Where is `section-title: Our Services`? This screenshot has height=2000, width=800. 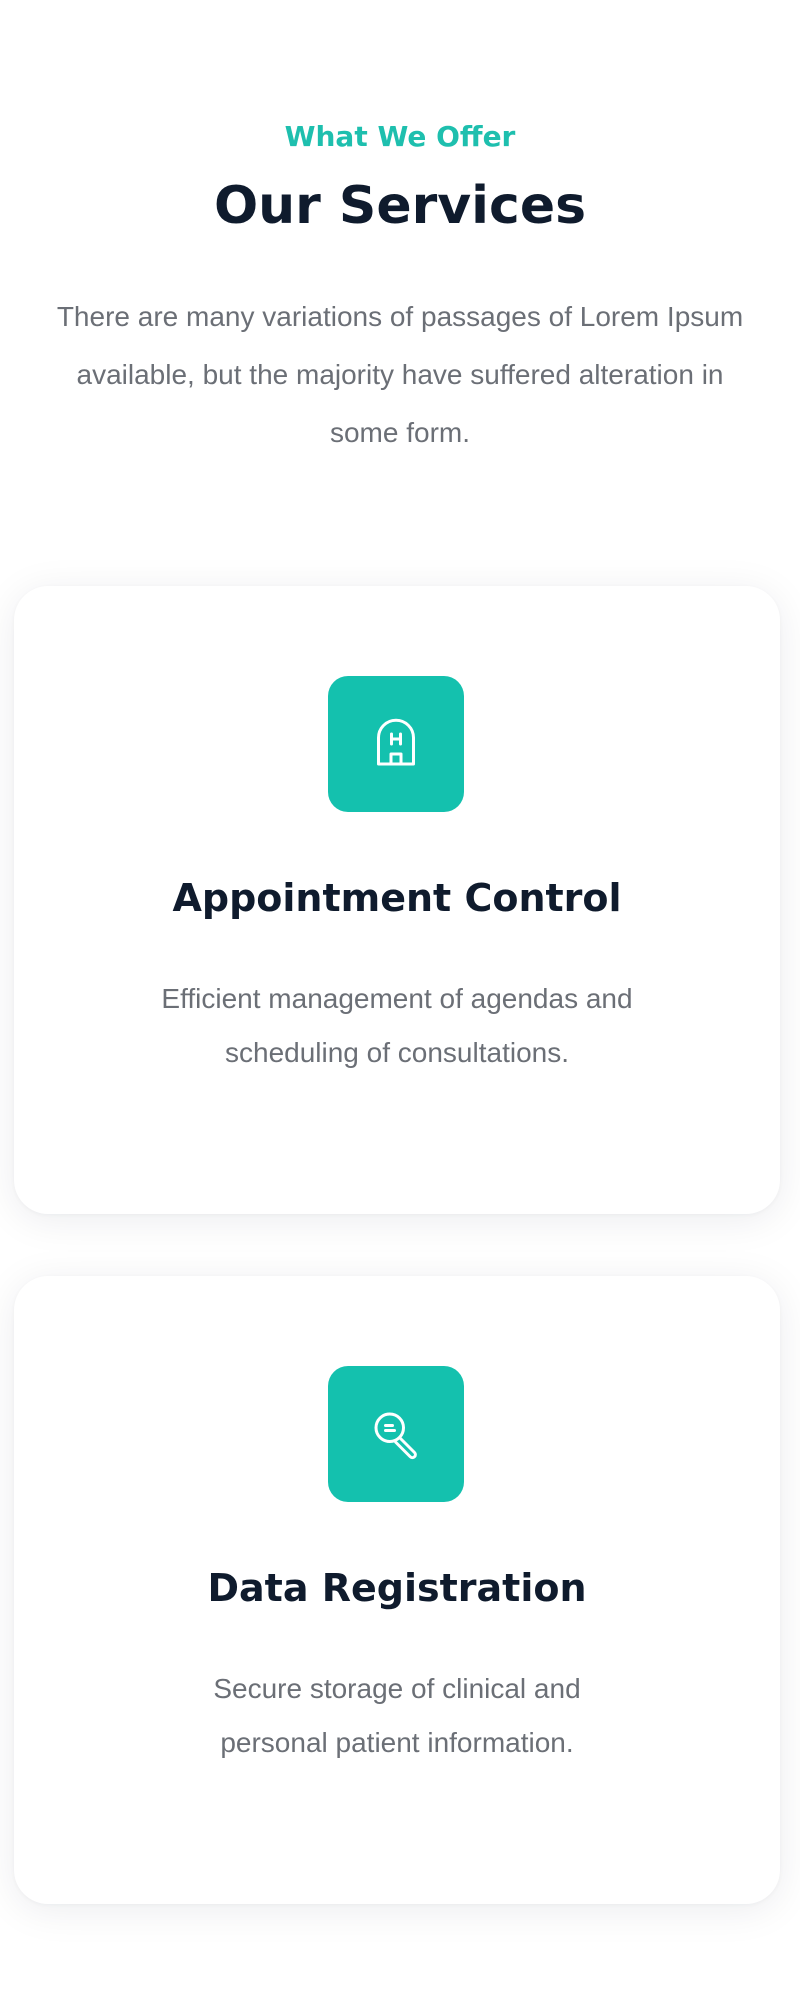
section-title: Our Services is located at coordinates (400, 206).